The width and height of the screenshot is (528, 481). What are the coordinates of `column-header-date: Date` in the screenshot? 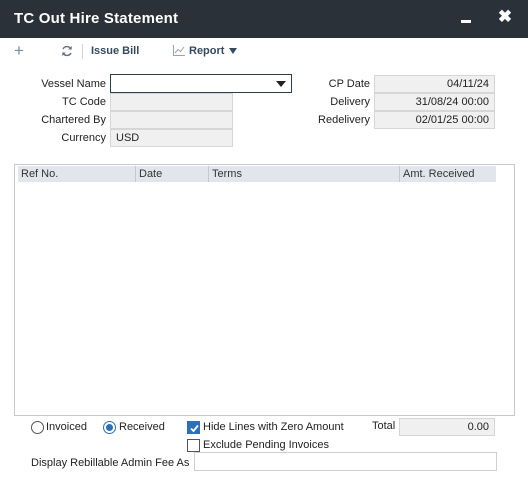 It's located at (172, 174).